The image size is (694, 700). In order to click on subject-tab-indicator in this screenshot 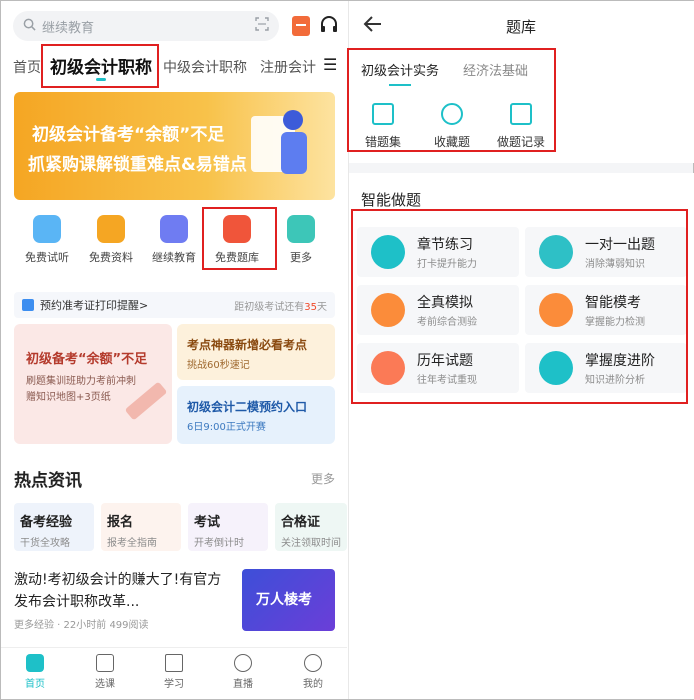, I will do `click(400, 85)`.